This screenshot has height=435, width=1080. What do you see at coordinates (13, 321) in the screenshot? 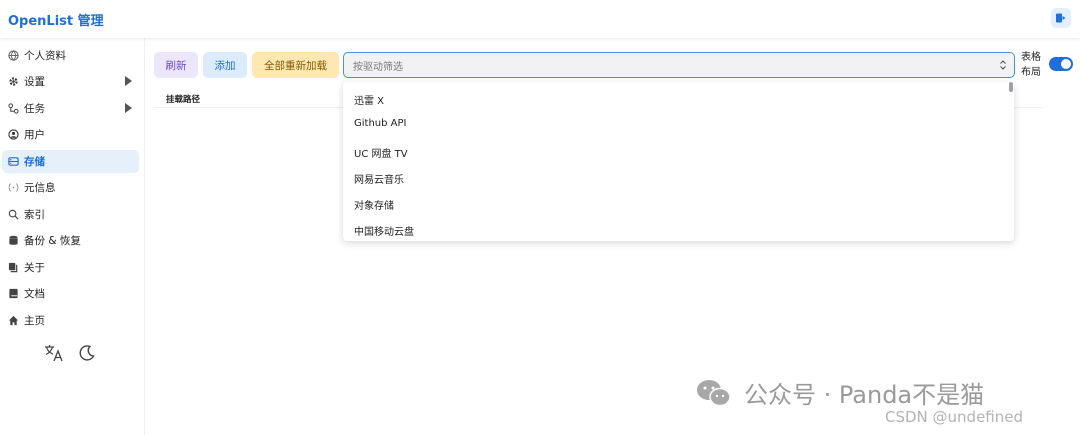
I see `home-icon` at bounding box center [13, 321].